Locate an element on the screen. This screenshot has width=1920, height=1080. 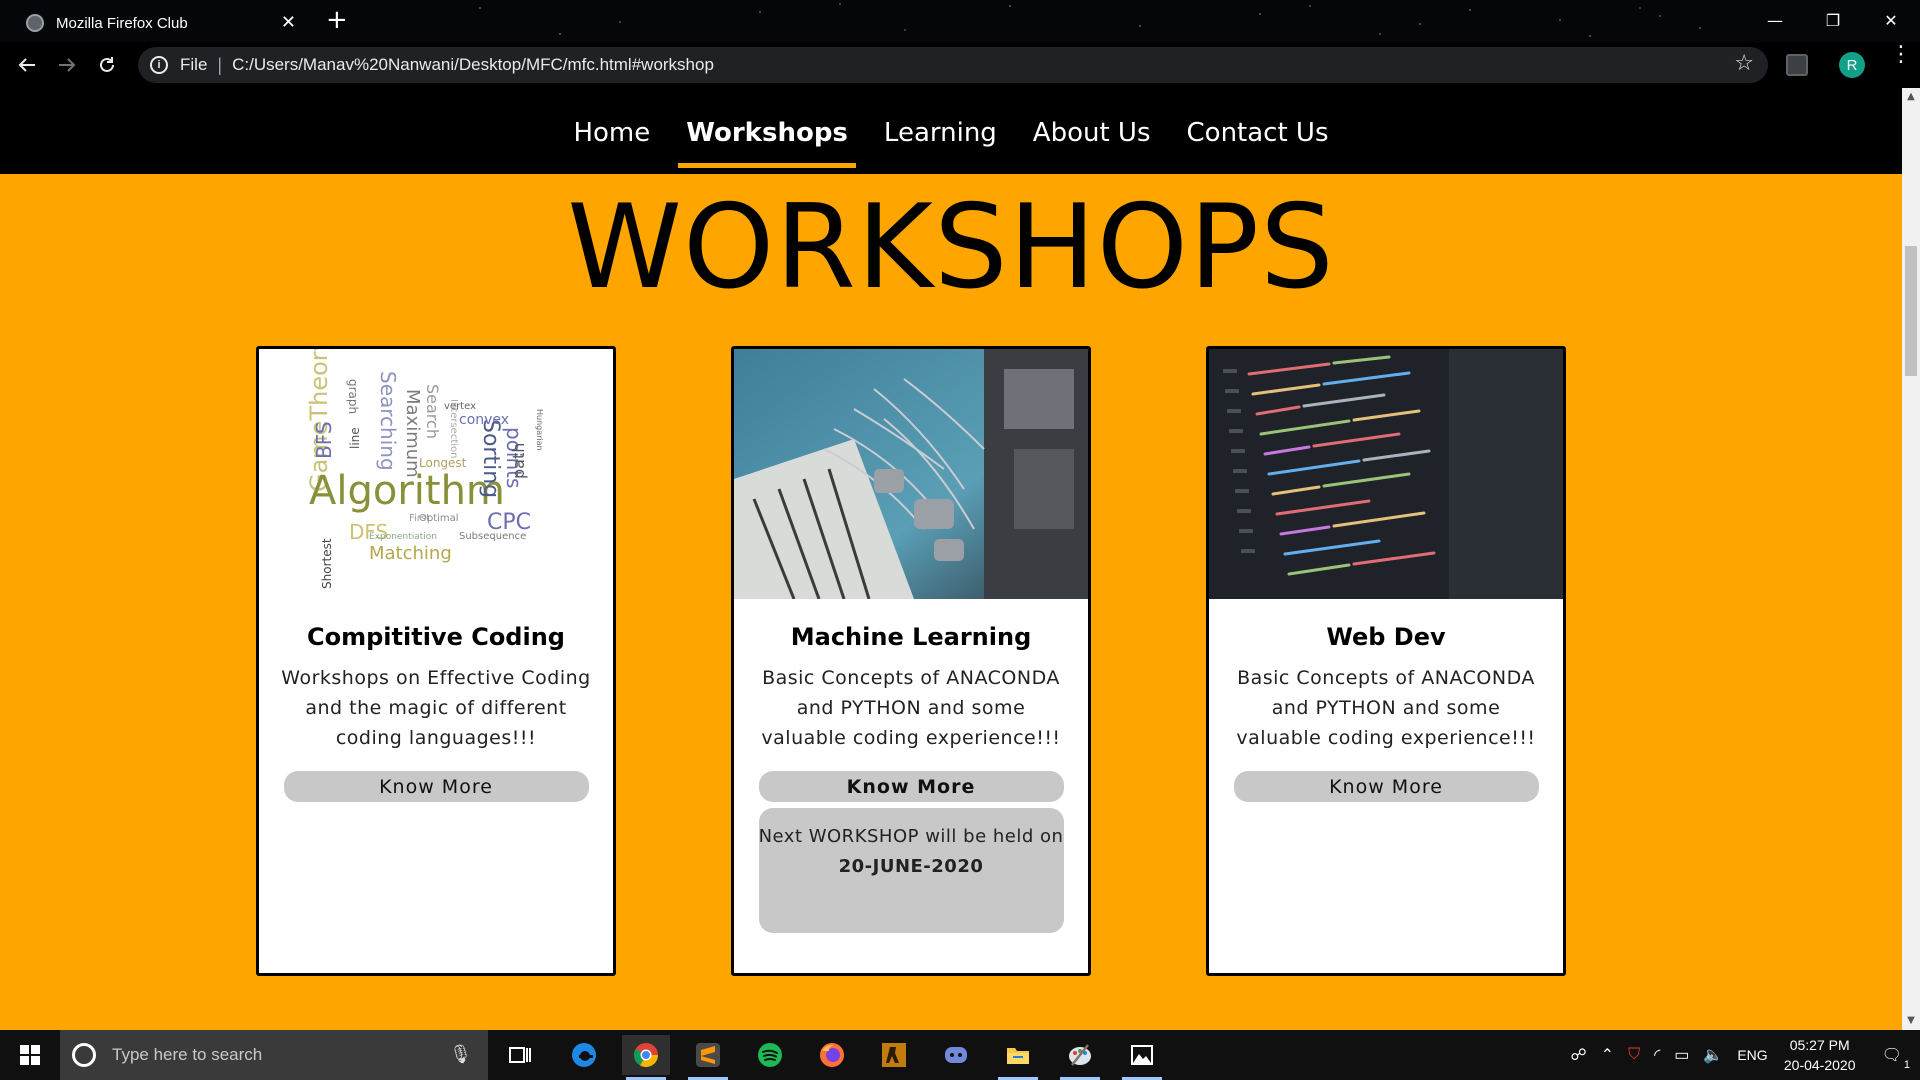
start-button is located at coordinates (30, 1055).